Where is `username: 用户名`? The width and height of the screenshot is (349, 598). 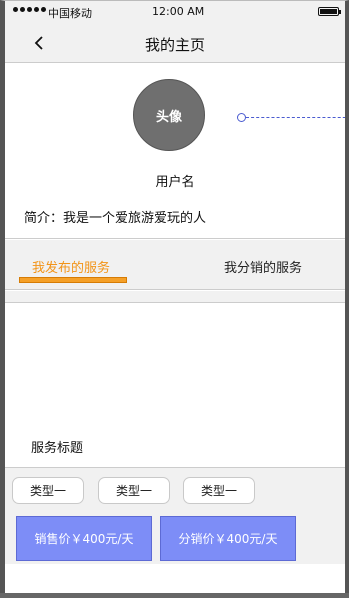 username: 用户名 is located at coordinates (175, 182).